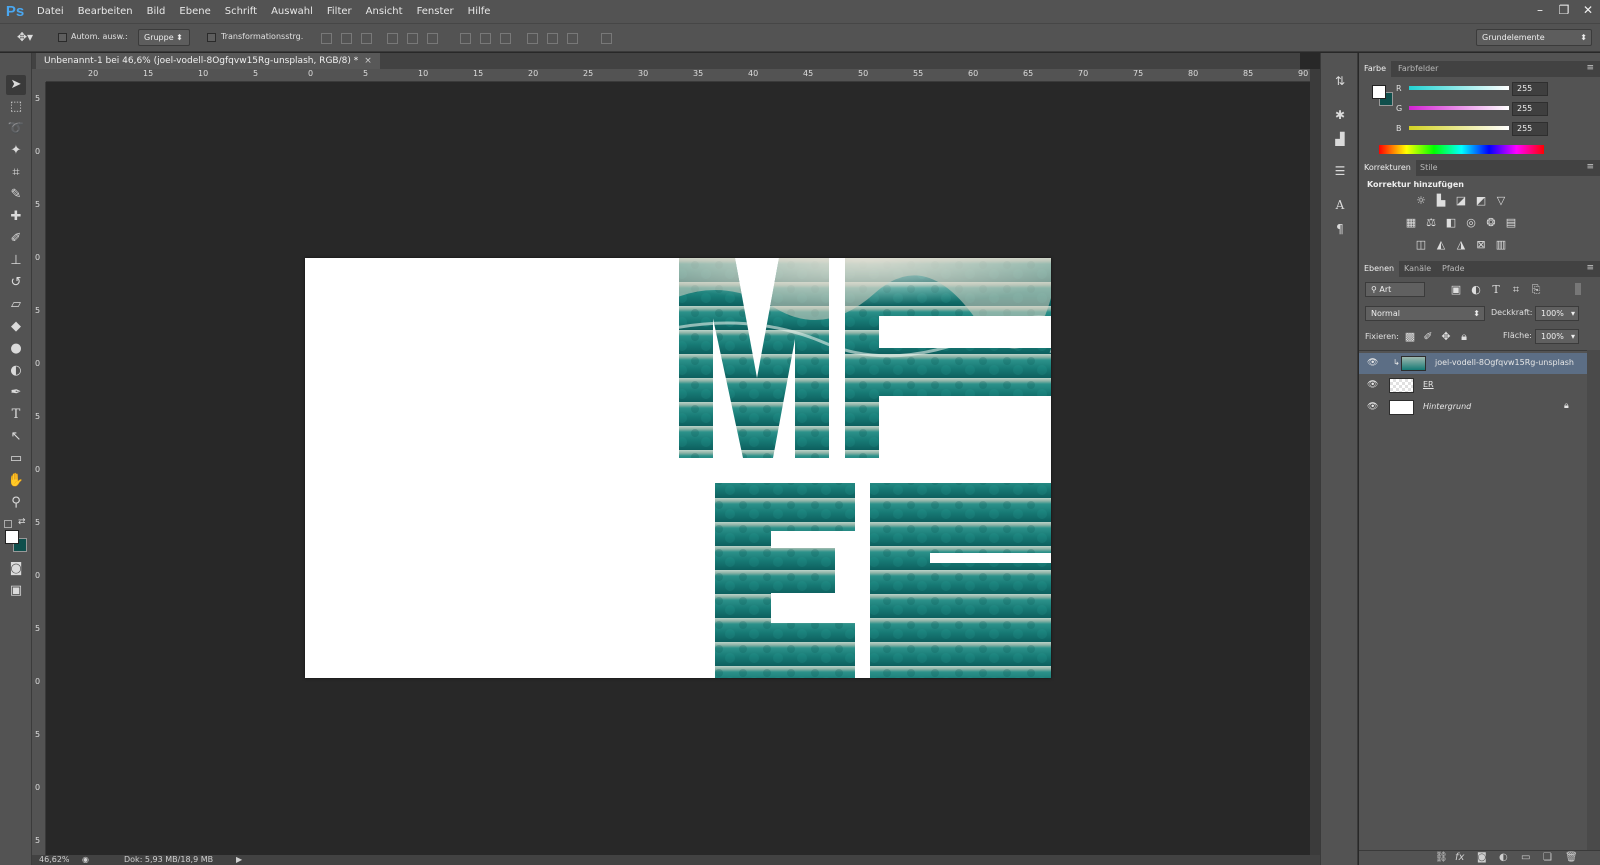 The width and height of the screenshot is (1600, 865). I want to click on lock-position-icon: ✥, so click(1446, 336).